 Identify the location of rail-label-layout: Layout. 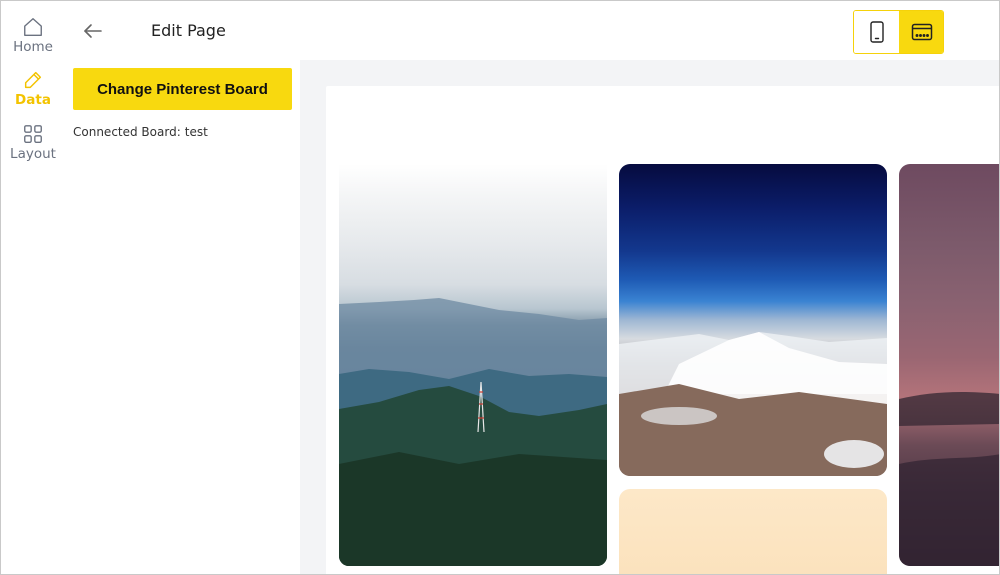
(33, 154).